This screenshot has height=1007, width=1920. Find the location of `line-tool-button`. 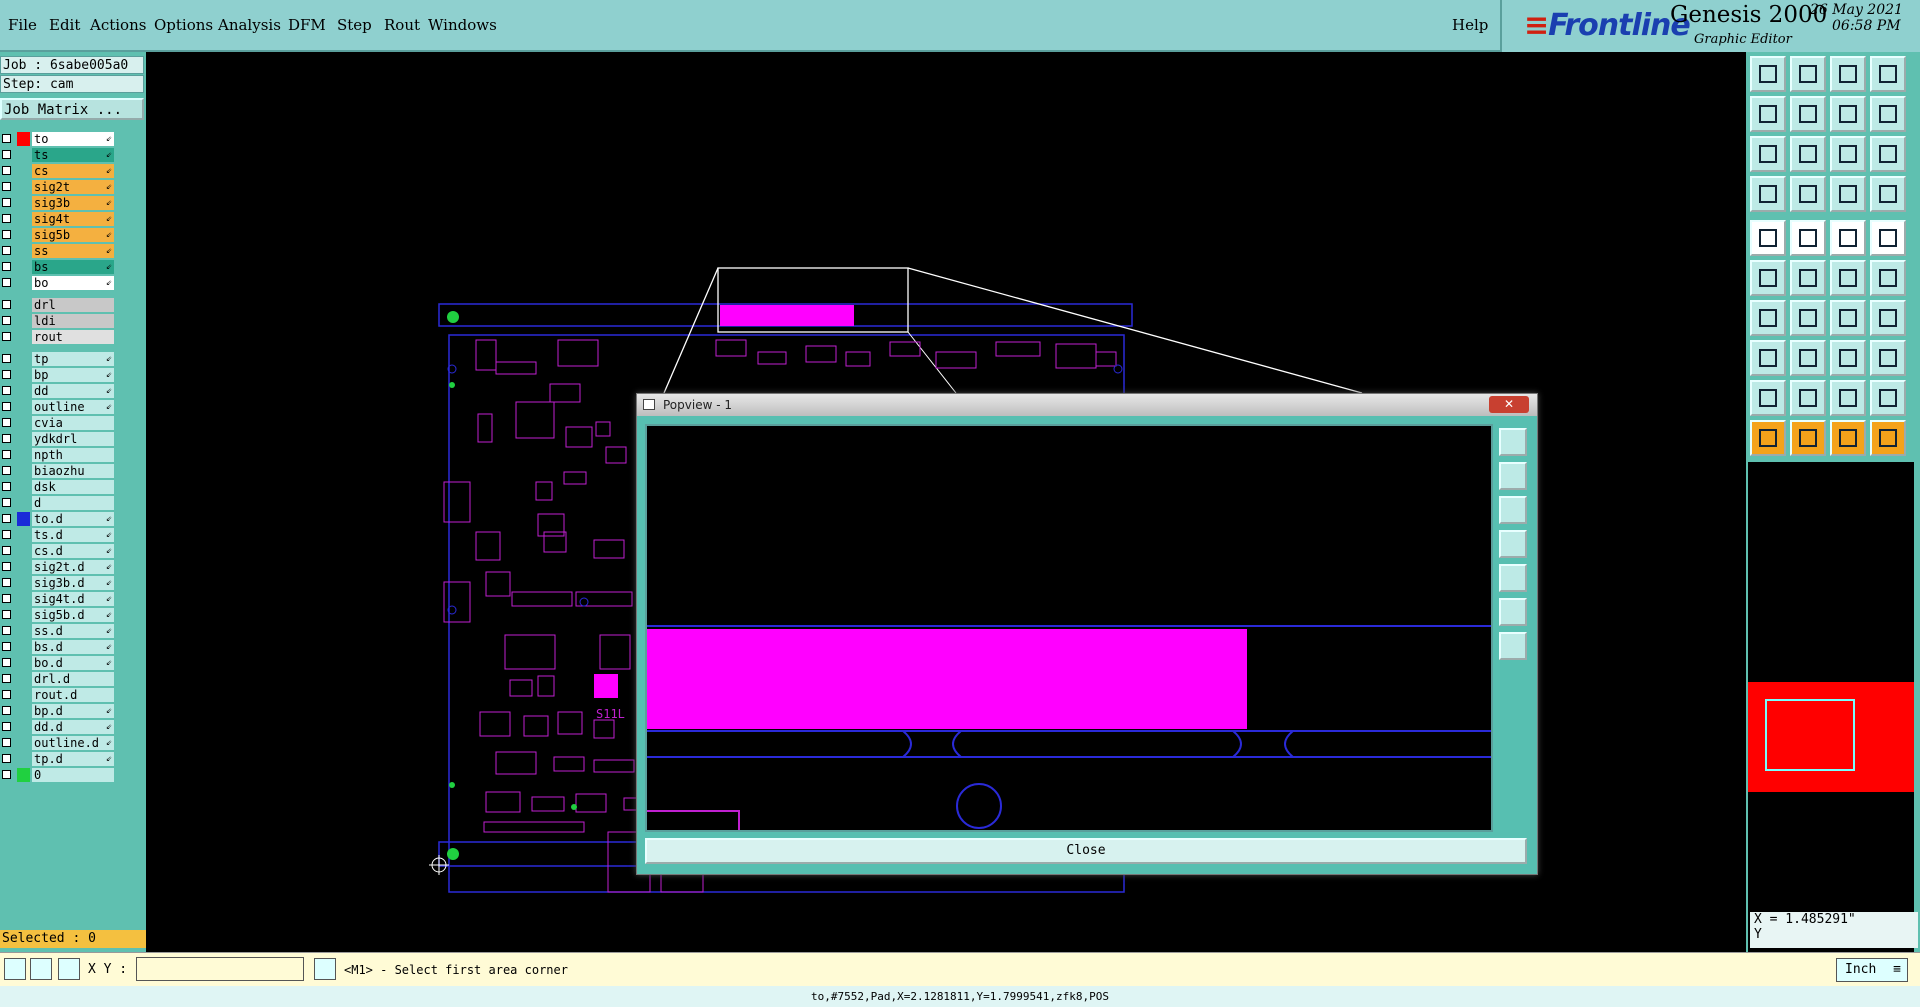

line-tool-button is located at coordinates (1848, 238).